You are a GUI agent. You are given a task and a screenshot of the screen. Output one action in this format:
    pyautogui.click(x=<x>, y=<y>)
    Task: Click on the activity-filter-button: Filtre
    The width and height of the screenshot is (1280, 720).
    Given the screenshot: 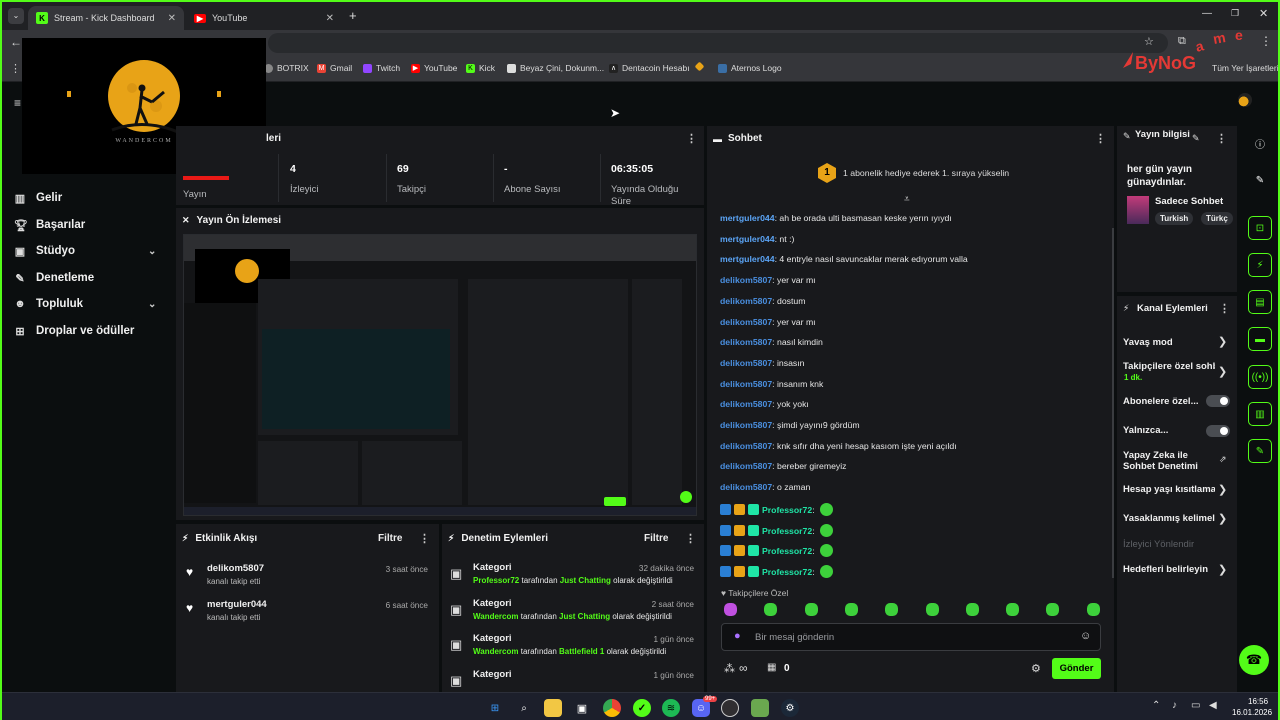 What is the action you would take?
    pyautogui.click(x=390, y=538)
    